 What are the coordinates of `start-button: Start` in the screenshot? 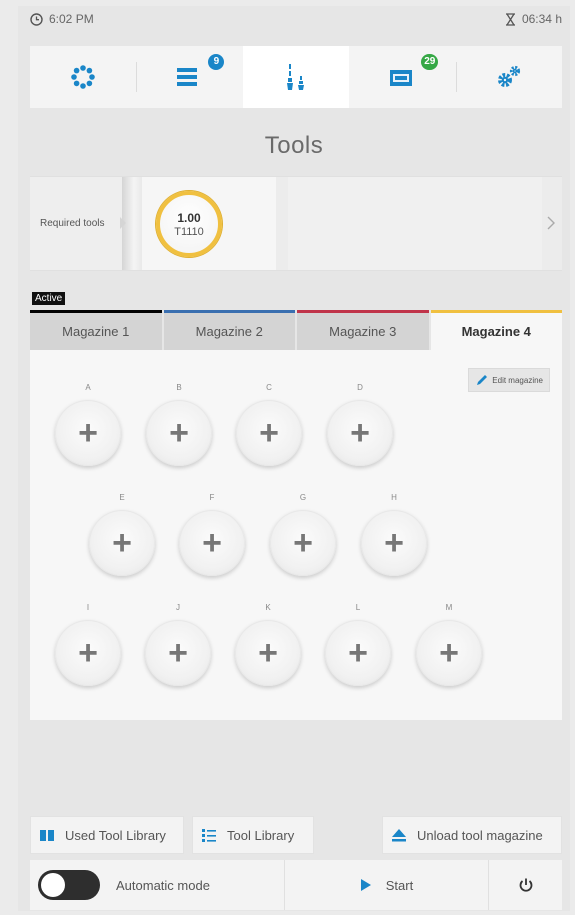 It's located at (386, 885).